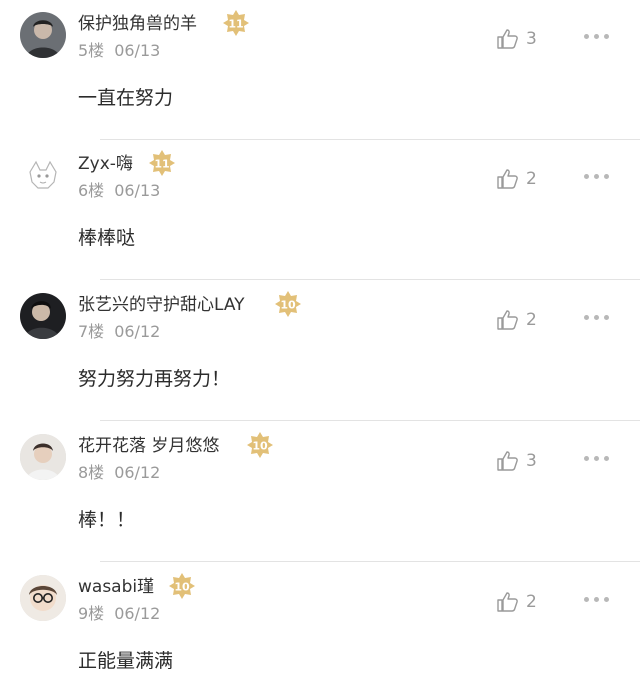  Describe the element at coordinates (107, 520) in the screenshot. I see `comment-text: 棒！！` at that location.